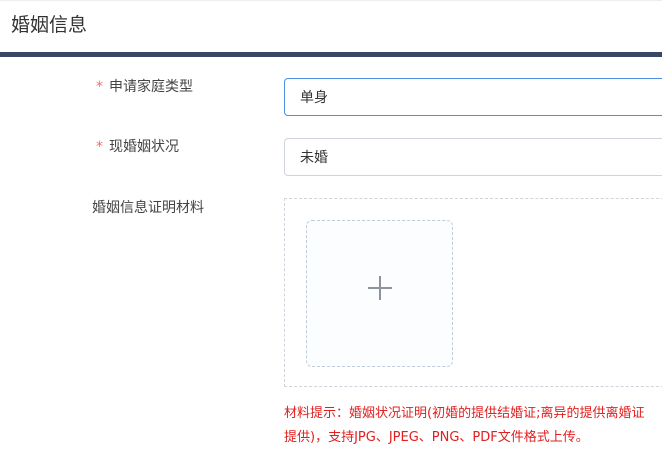 The width and height of the screenshot is (662, 460). What do you see at coordinates (148, 208) in the screenshot?
I see `proof-materials-label: 婚姻信息证明材料` at bounding box center [148, 208].